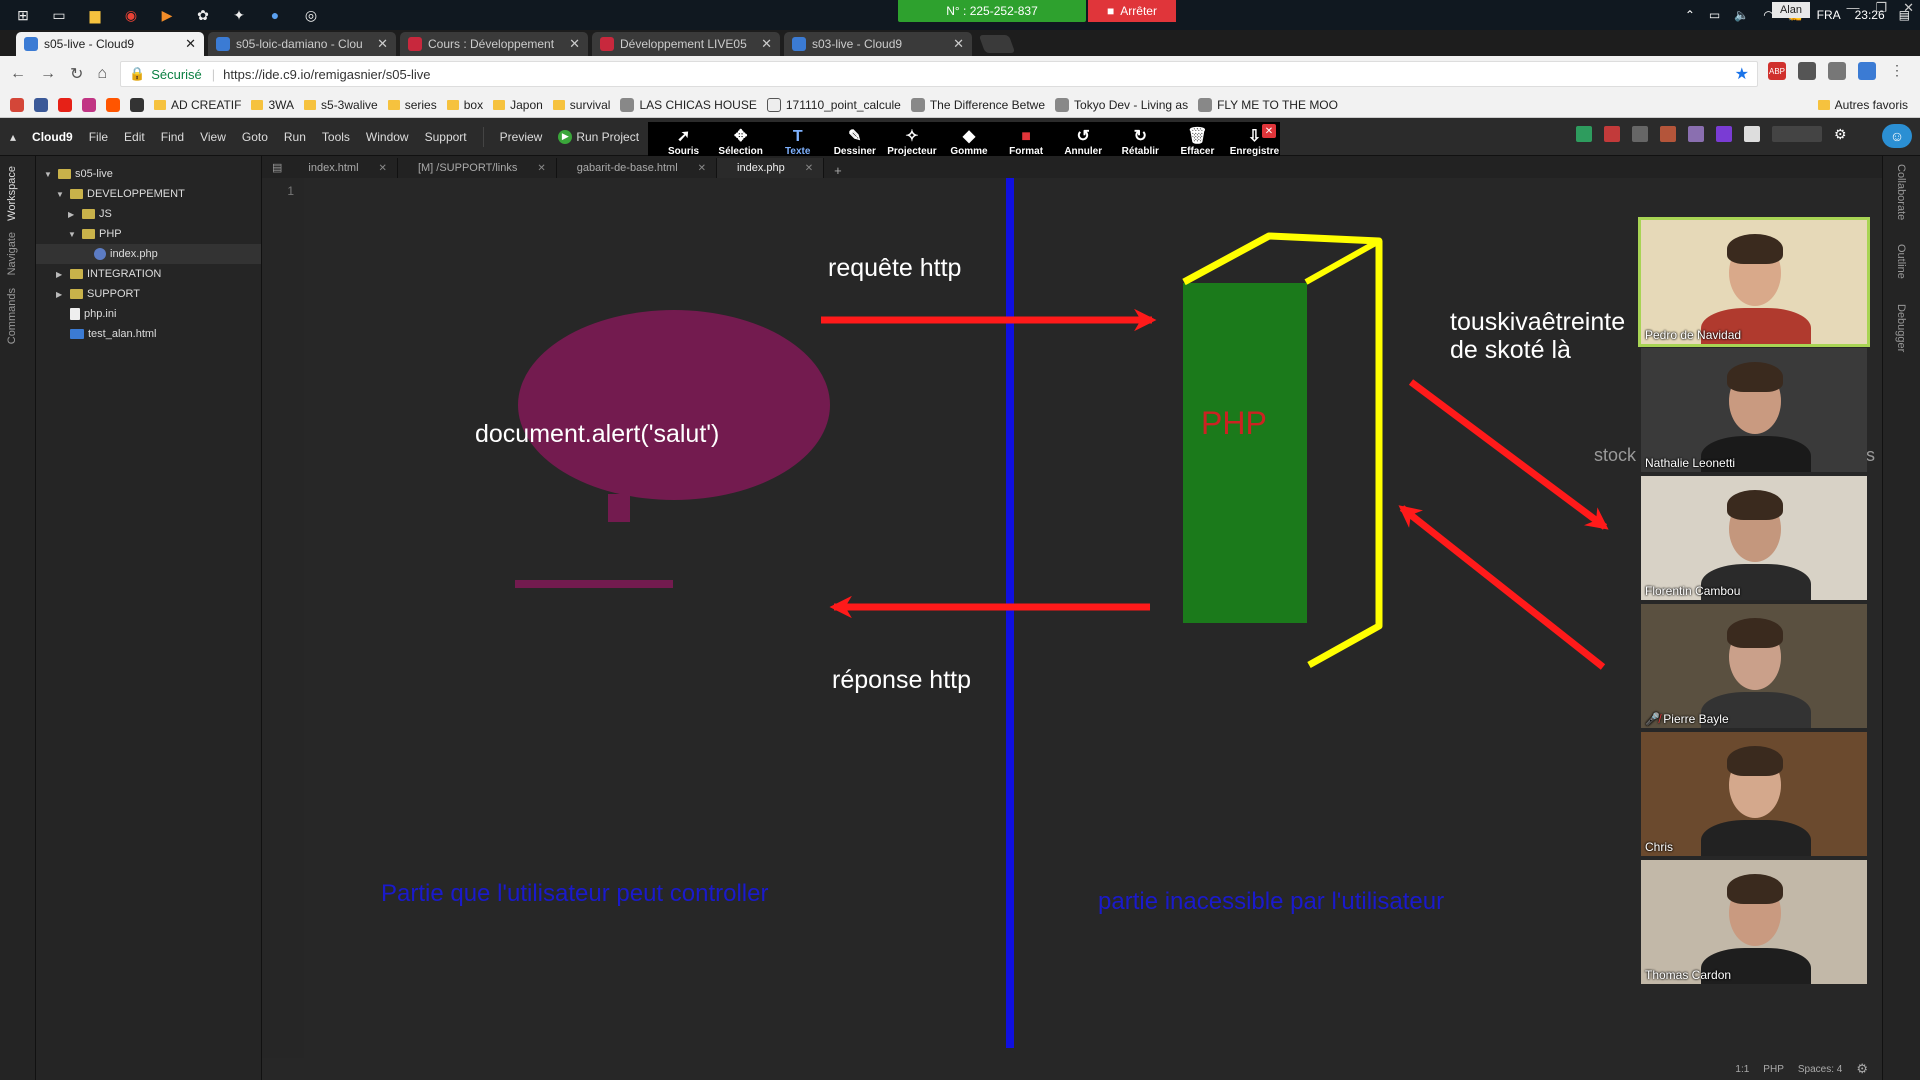 The width and height of the screenshot is (1920, 1080). I want to click on panel-tab-collaborate: Collaborate, so click(1901, 192).